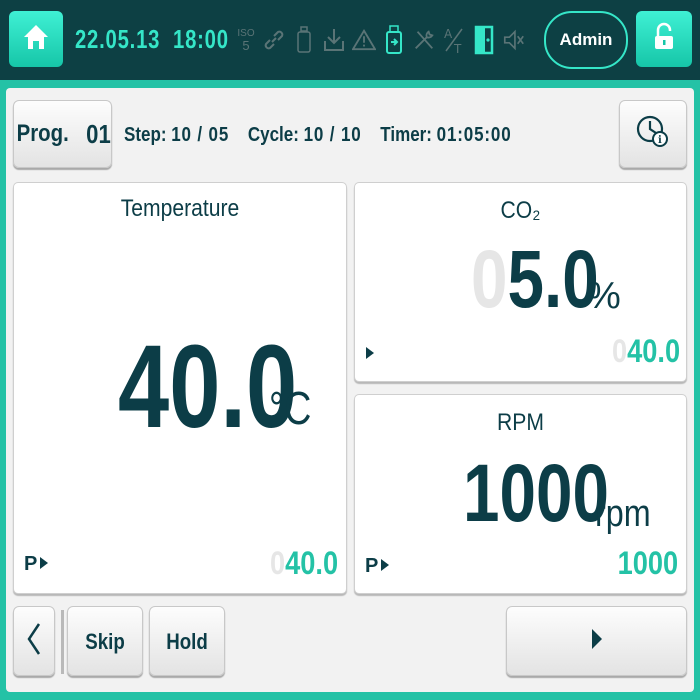  What do you see at coordinates (381, 40) in the screenshot?
I see `status-icon-bar: ISO 5 AT` at bounding box center [381, 40].